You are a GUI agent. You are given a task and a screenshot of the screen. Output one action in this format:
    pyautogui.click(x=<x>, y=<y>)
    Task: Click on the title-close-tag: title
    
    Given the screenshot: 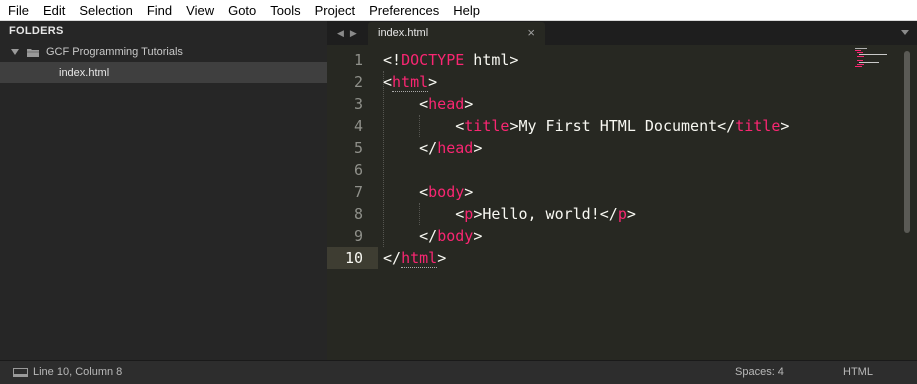 What is the action you would take?
    pyautogui.click(x=758, y=126)
    